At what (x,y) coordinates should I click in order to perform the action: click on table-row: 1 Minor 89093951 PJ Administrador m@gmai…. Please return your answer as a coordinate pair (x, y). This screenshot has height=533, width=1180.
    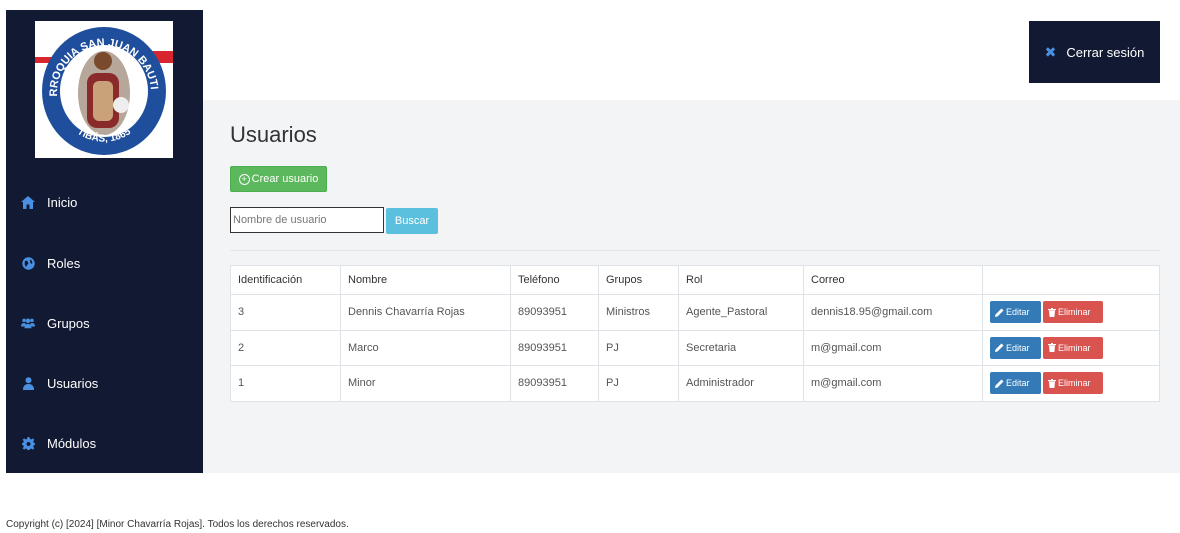
    Looking at the image, I should click on (695, 383).